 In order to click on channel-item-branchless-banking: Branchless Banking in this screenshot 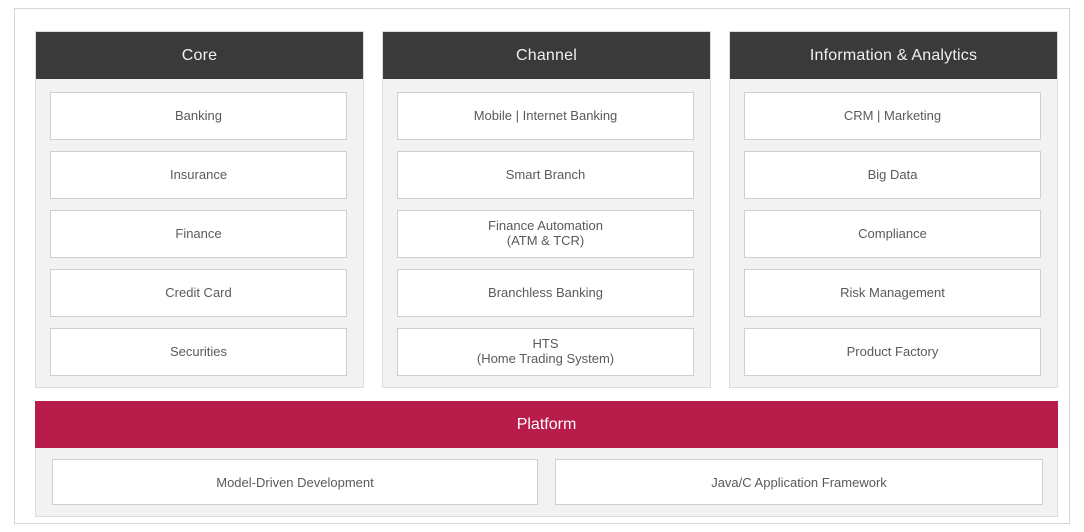, I will do `click(545, 293)`.